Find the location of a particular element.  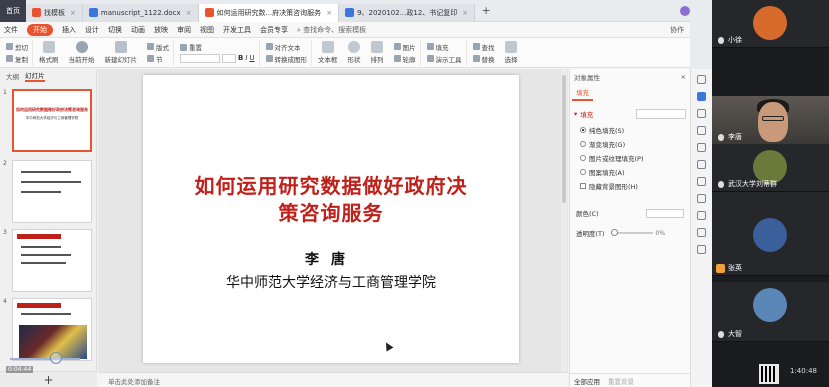

menu-view: 视图 is located at coordinates (207, 30).